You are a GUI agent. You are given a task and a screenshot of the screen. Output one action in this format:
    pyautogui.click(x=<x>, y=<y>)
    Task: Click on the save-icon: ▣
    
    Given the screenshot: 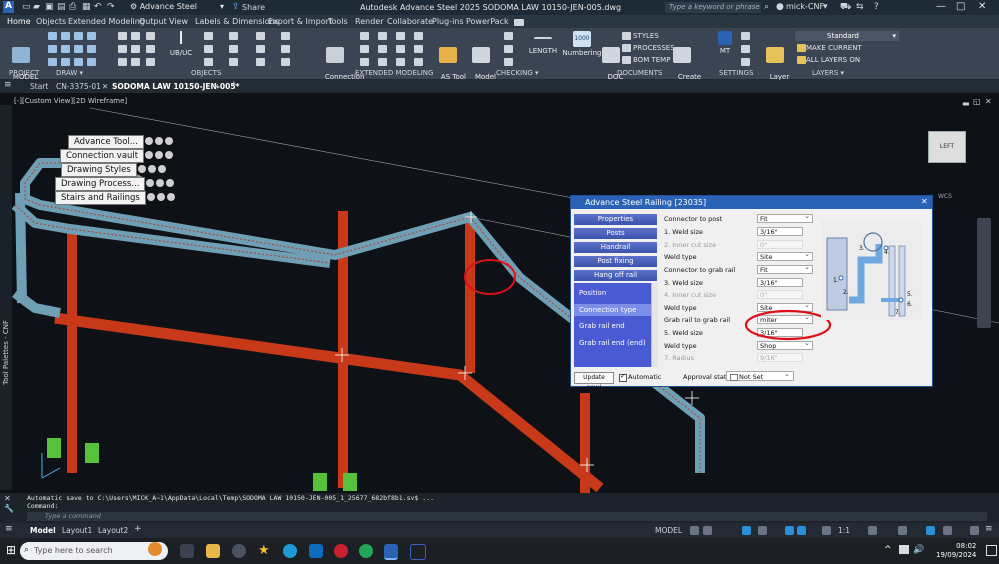 What is the action you would take?
    pyautogui.click(x=49, y=7)
    